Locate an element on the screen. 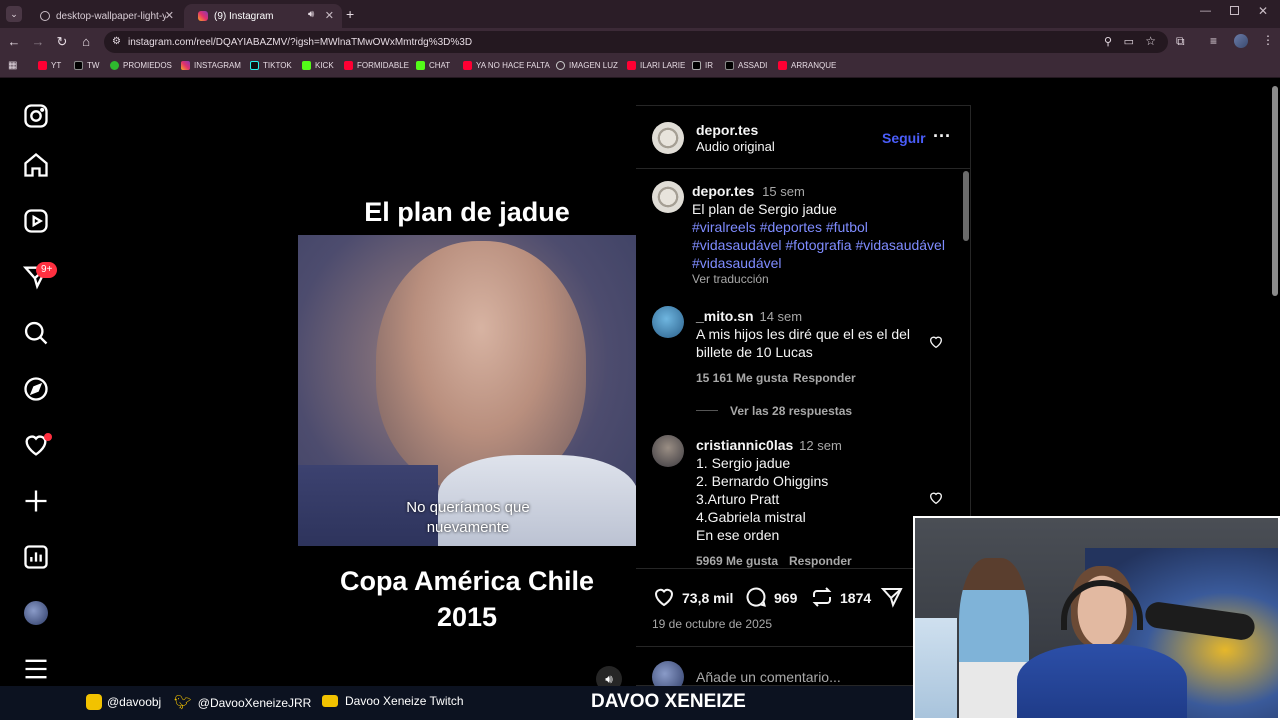 This screenshot has width=1280, height=720. explore-icon is located at coordinates (36, 389).